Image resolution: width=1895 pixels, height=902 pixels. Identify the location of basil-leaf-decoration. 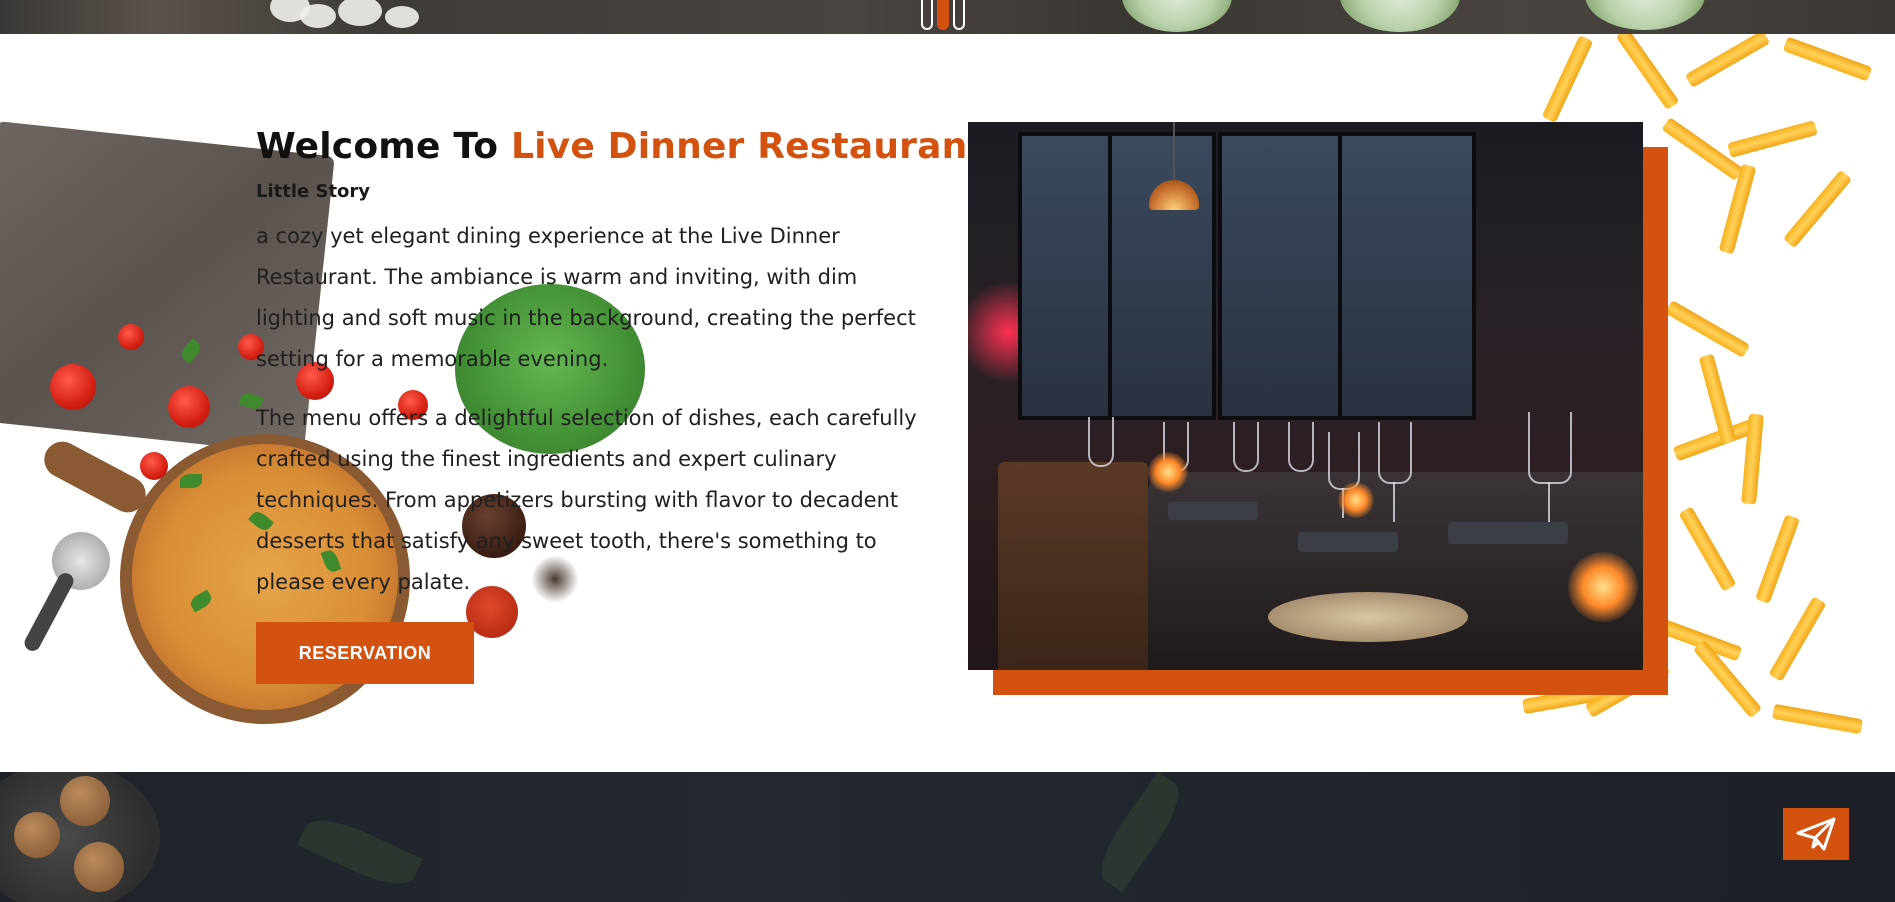
(191, 481).